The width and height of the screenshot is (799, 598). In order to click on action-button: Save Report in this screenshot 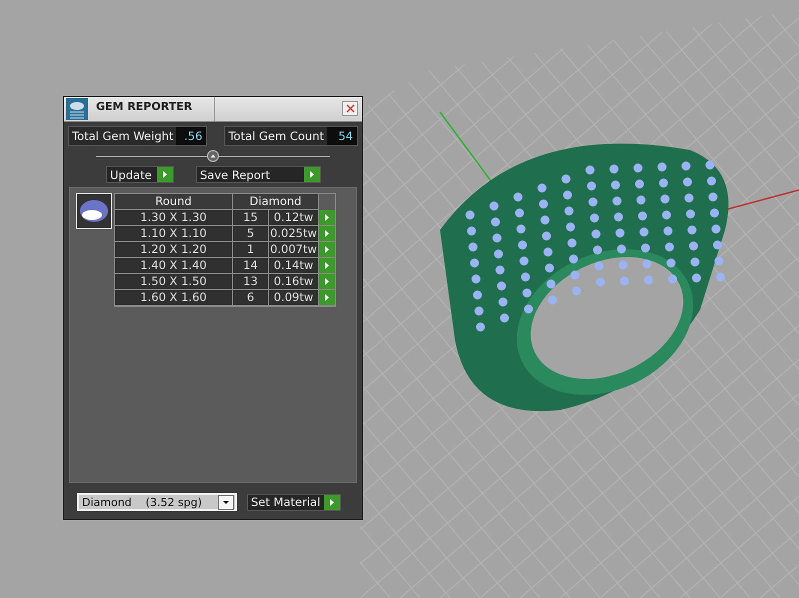, I will do `click(258, 174)`.